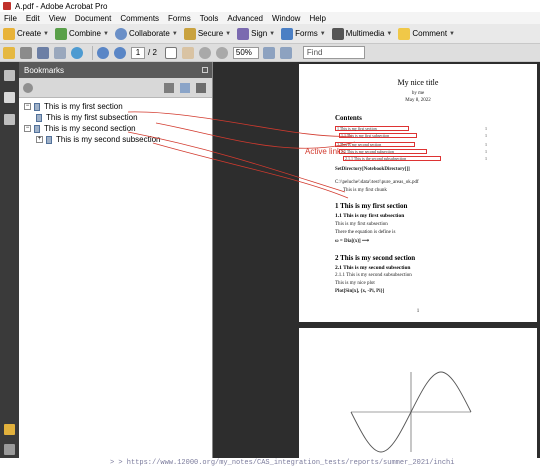 This screenshot has width=540, height=468. What do you see at coordinates (333, 52) in the screenshot?
I see `find-input: Find` at bounding box center [333, 52].